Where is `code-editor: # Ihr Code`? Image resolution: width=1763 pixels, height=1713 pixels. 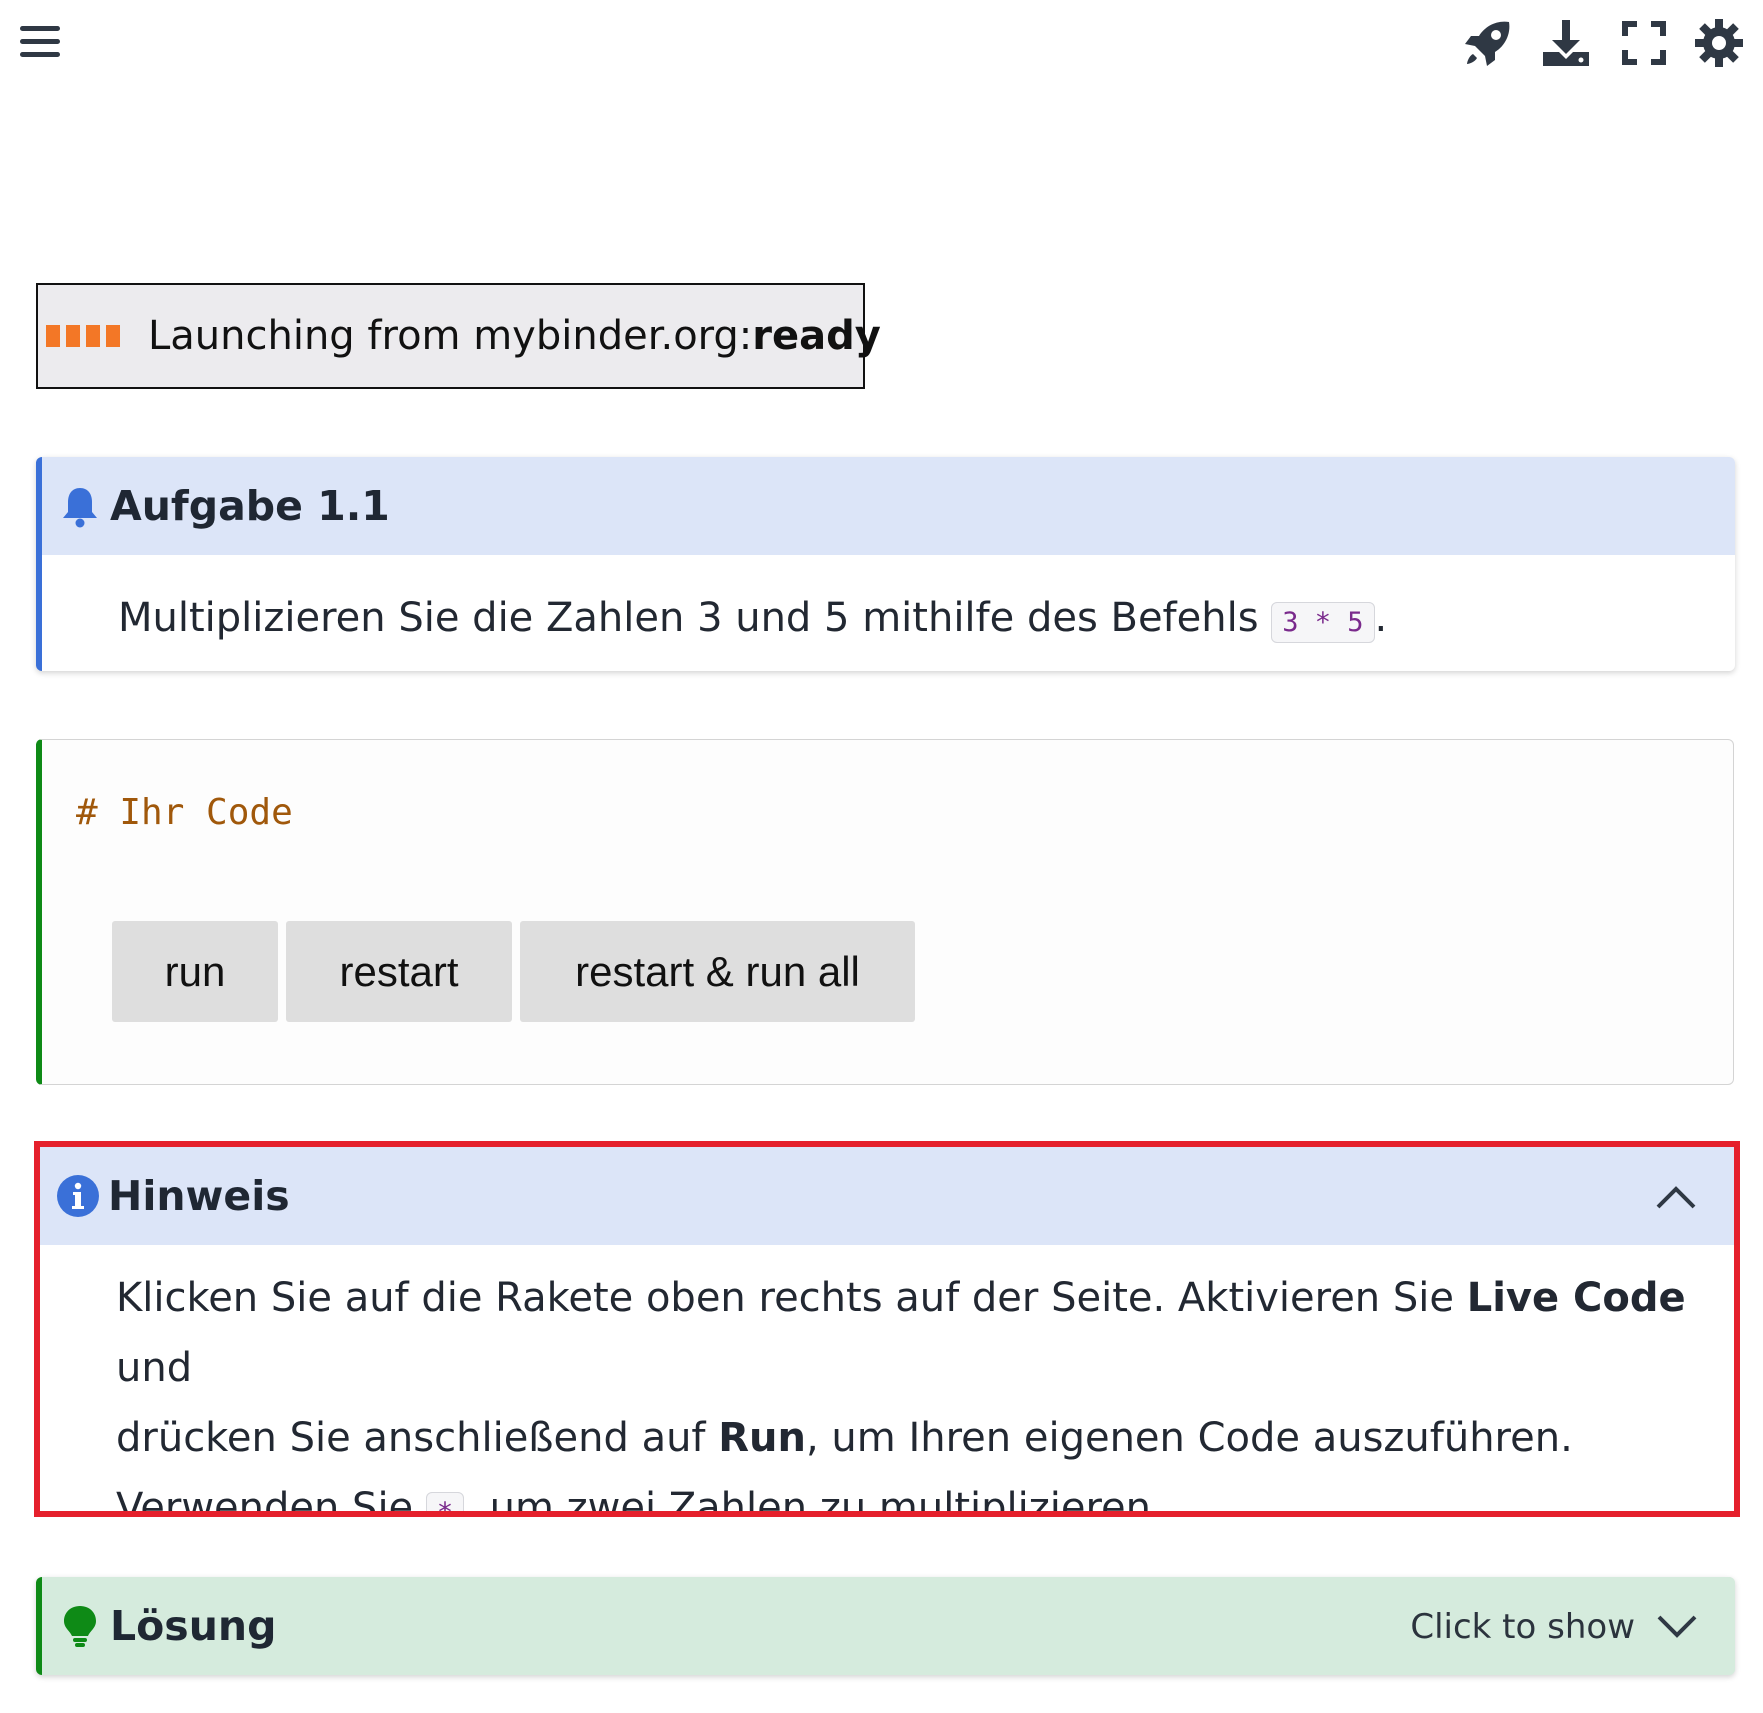 code-editor: # Ihr Code is located at coordinates (184, 812).